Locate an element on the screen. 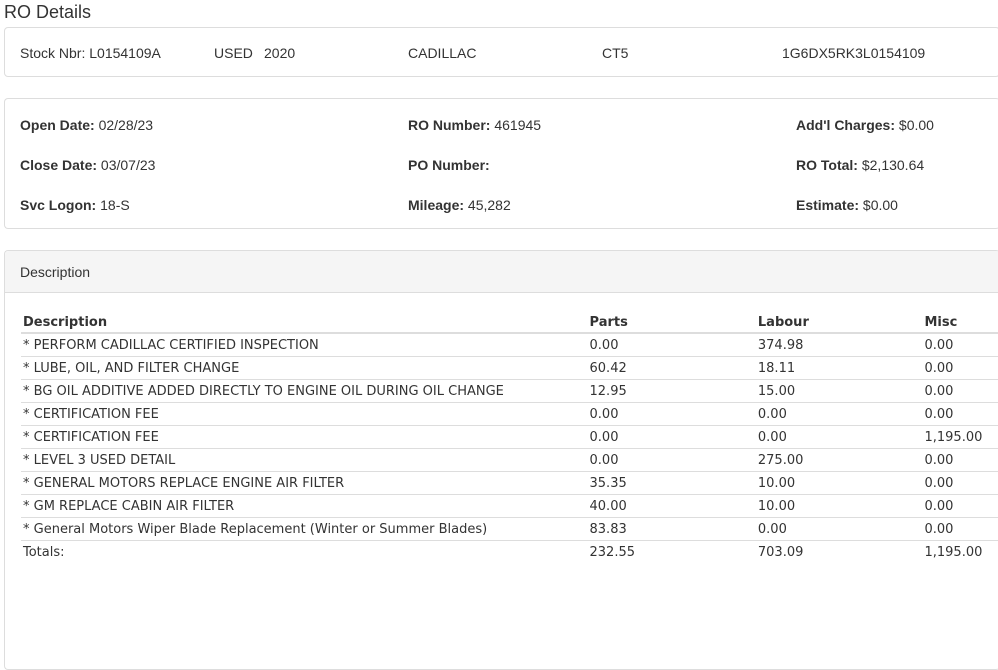 The width and height of the screenshot is (998, 670). mileage: Mileage: 45,282 is located at coordinates (459, 205).